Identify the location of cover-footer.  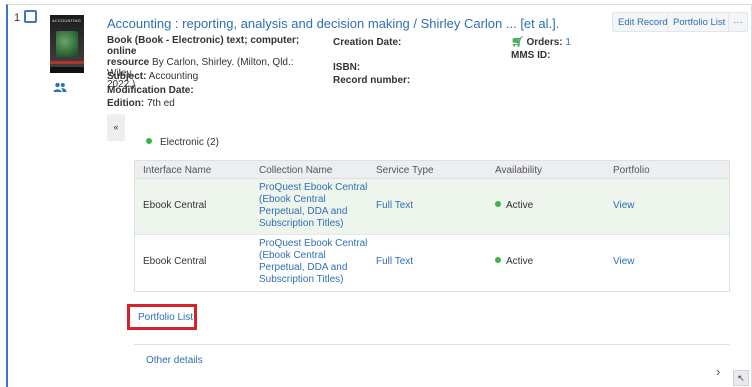
(67, 70).